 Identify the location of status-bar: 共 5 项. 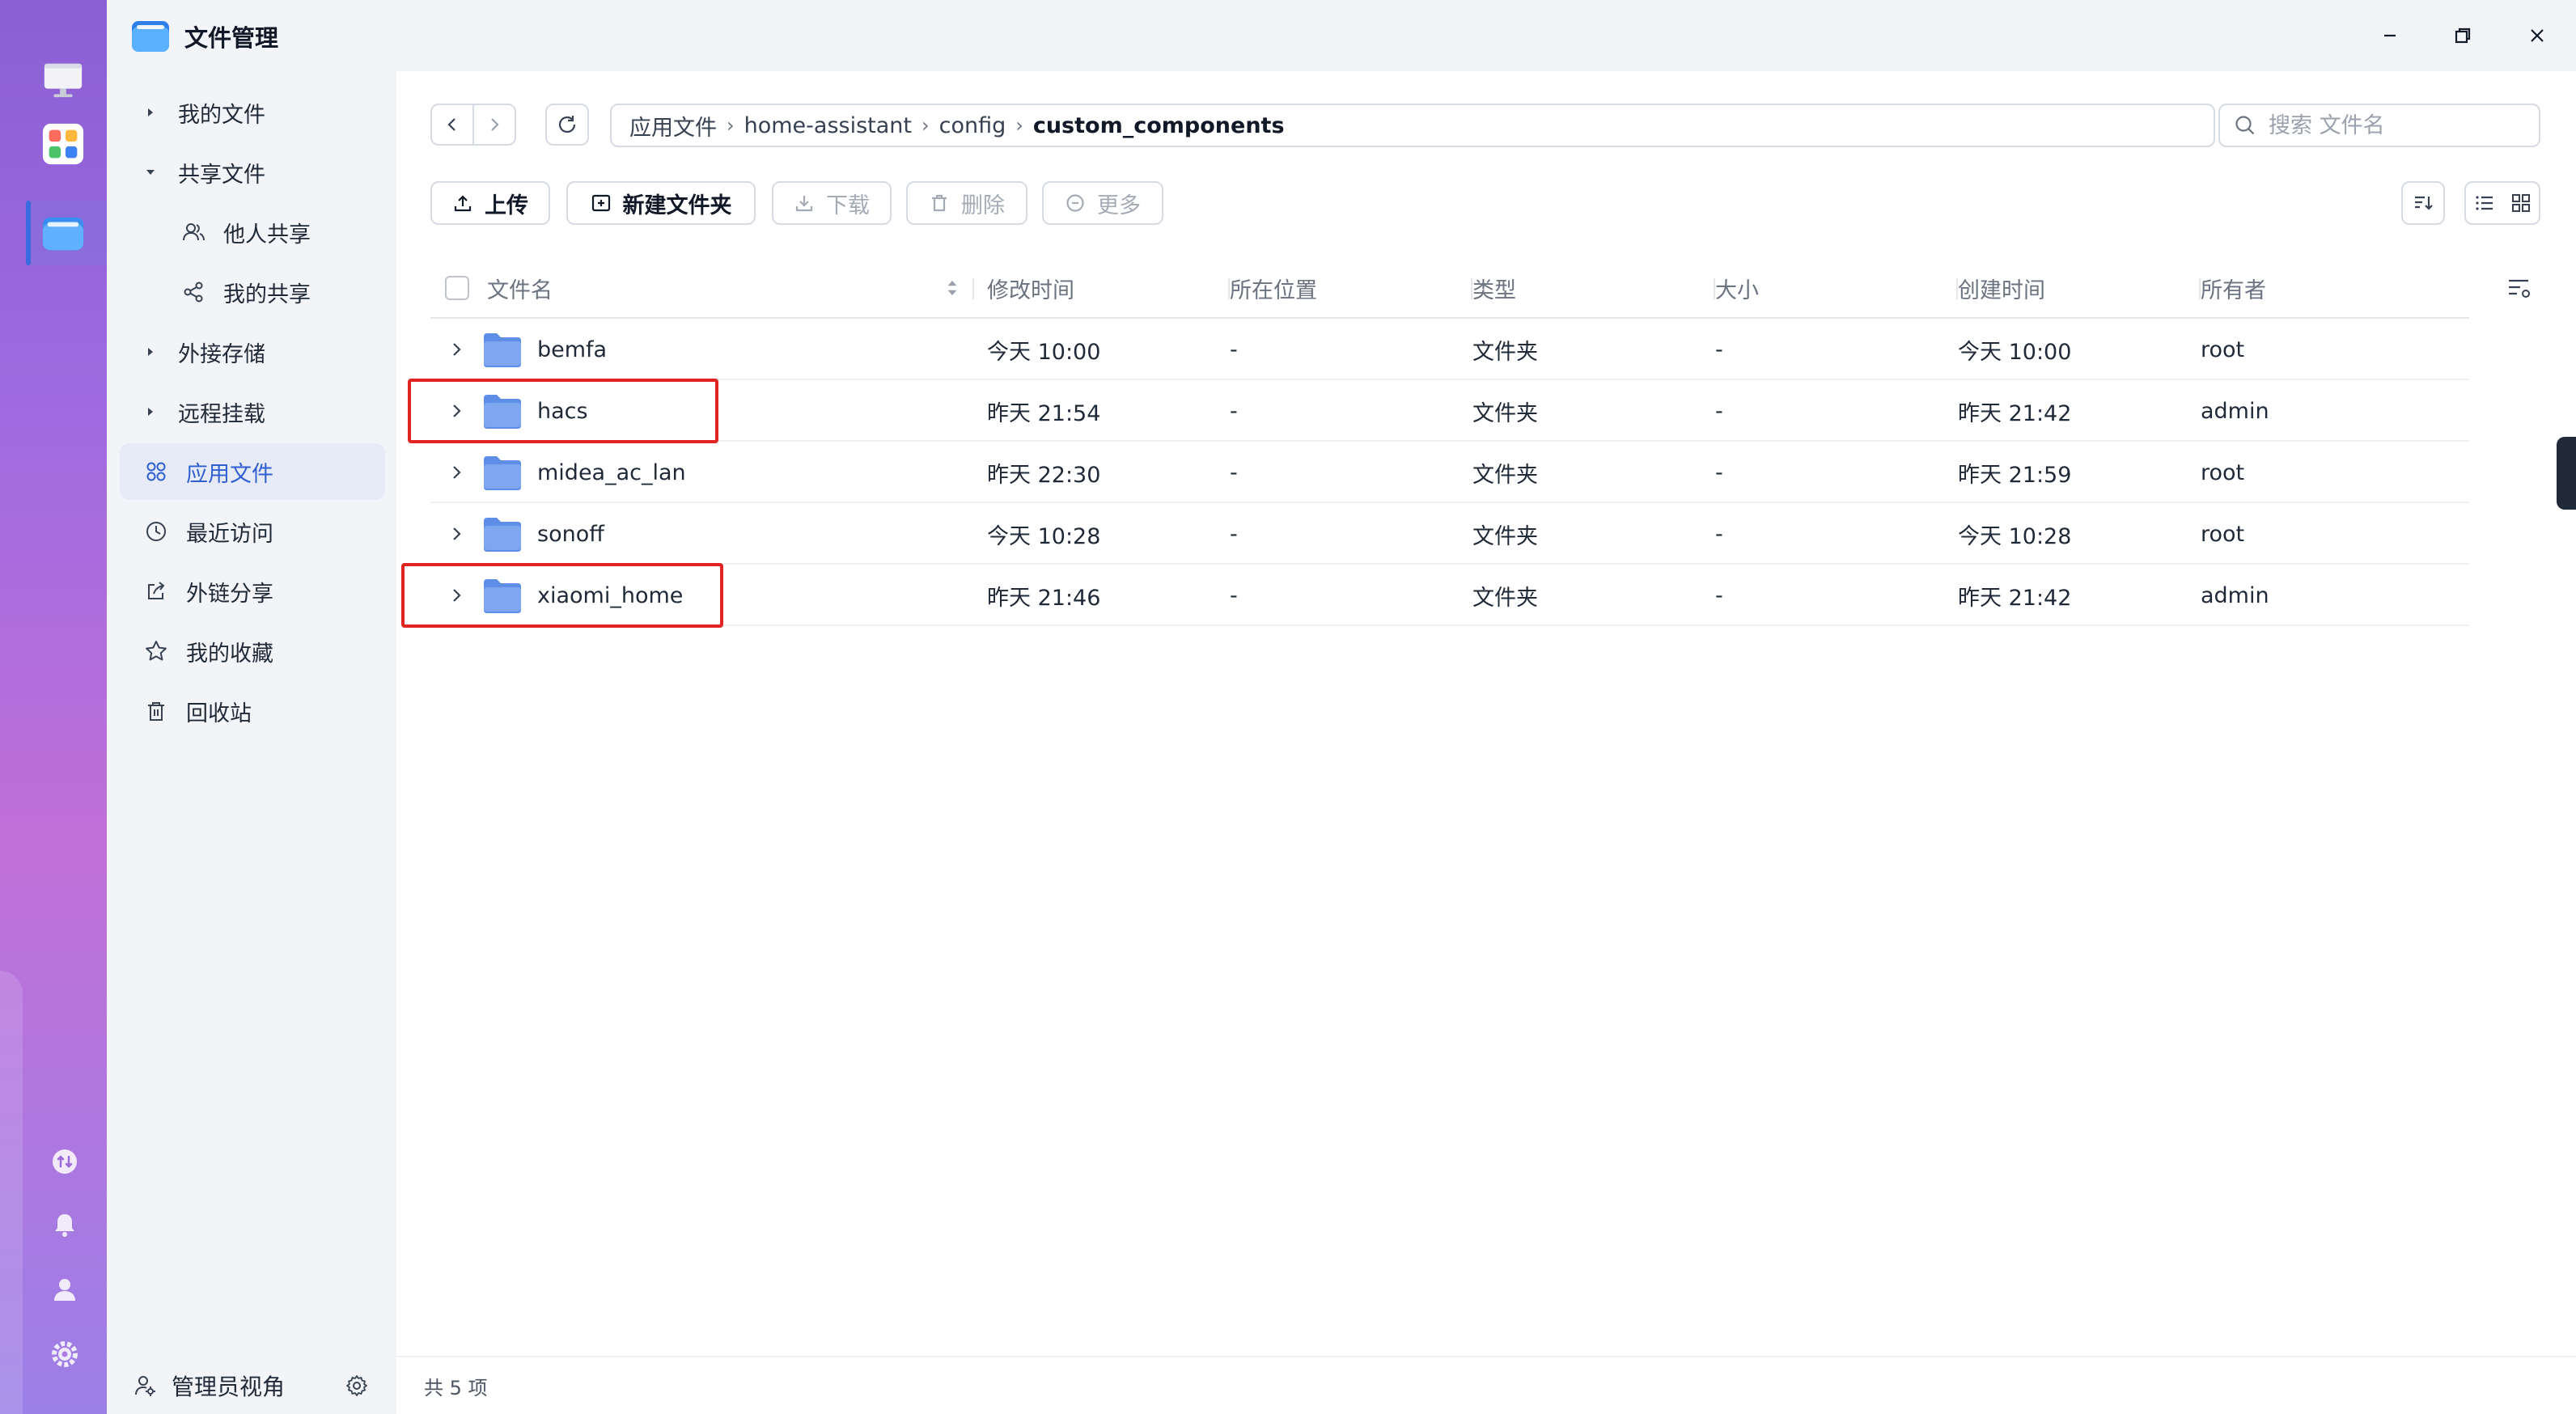
(1486, 1385).